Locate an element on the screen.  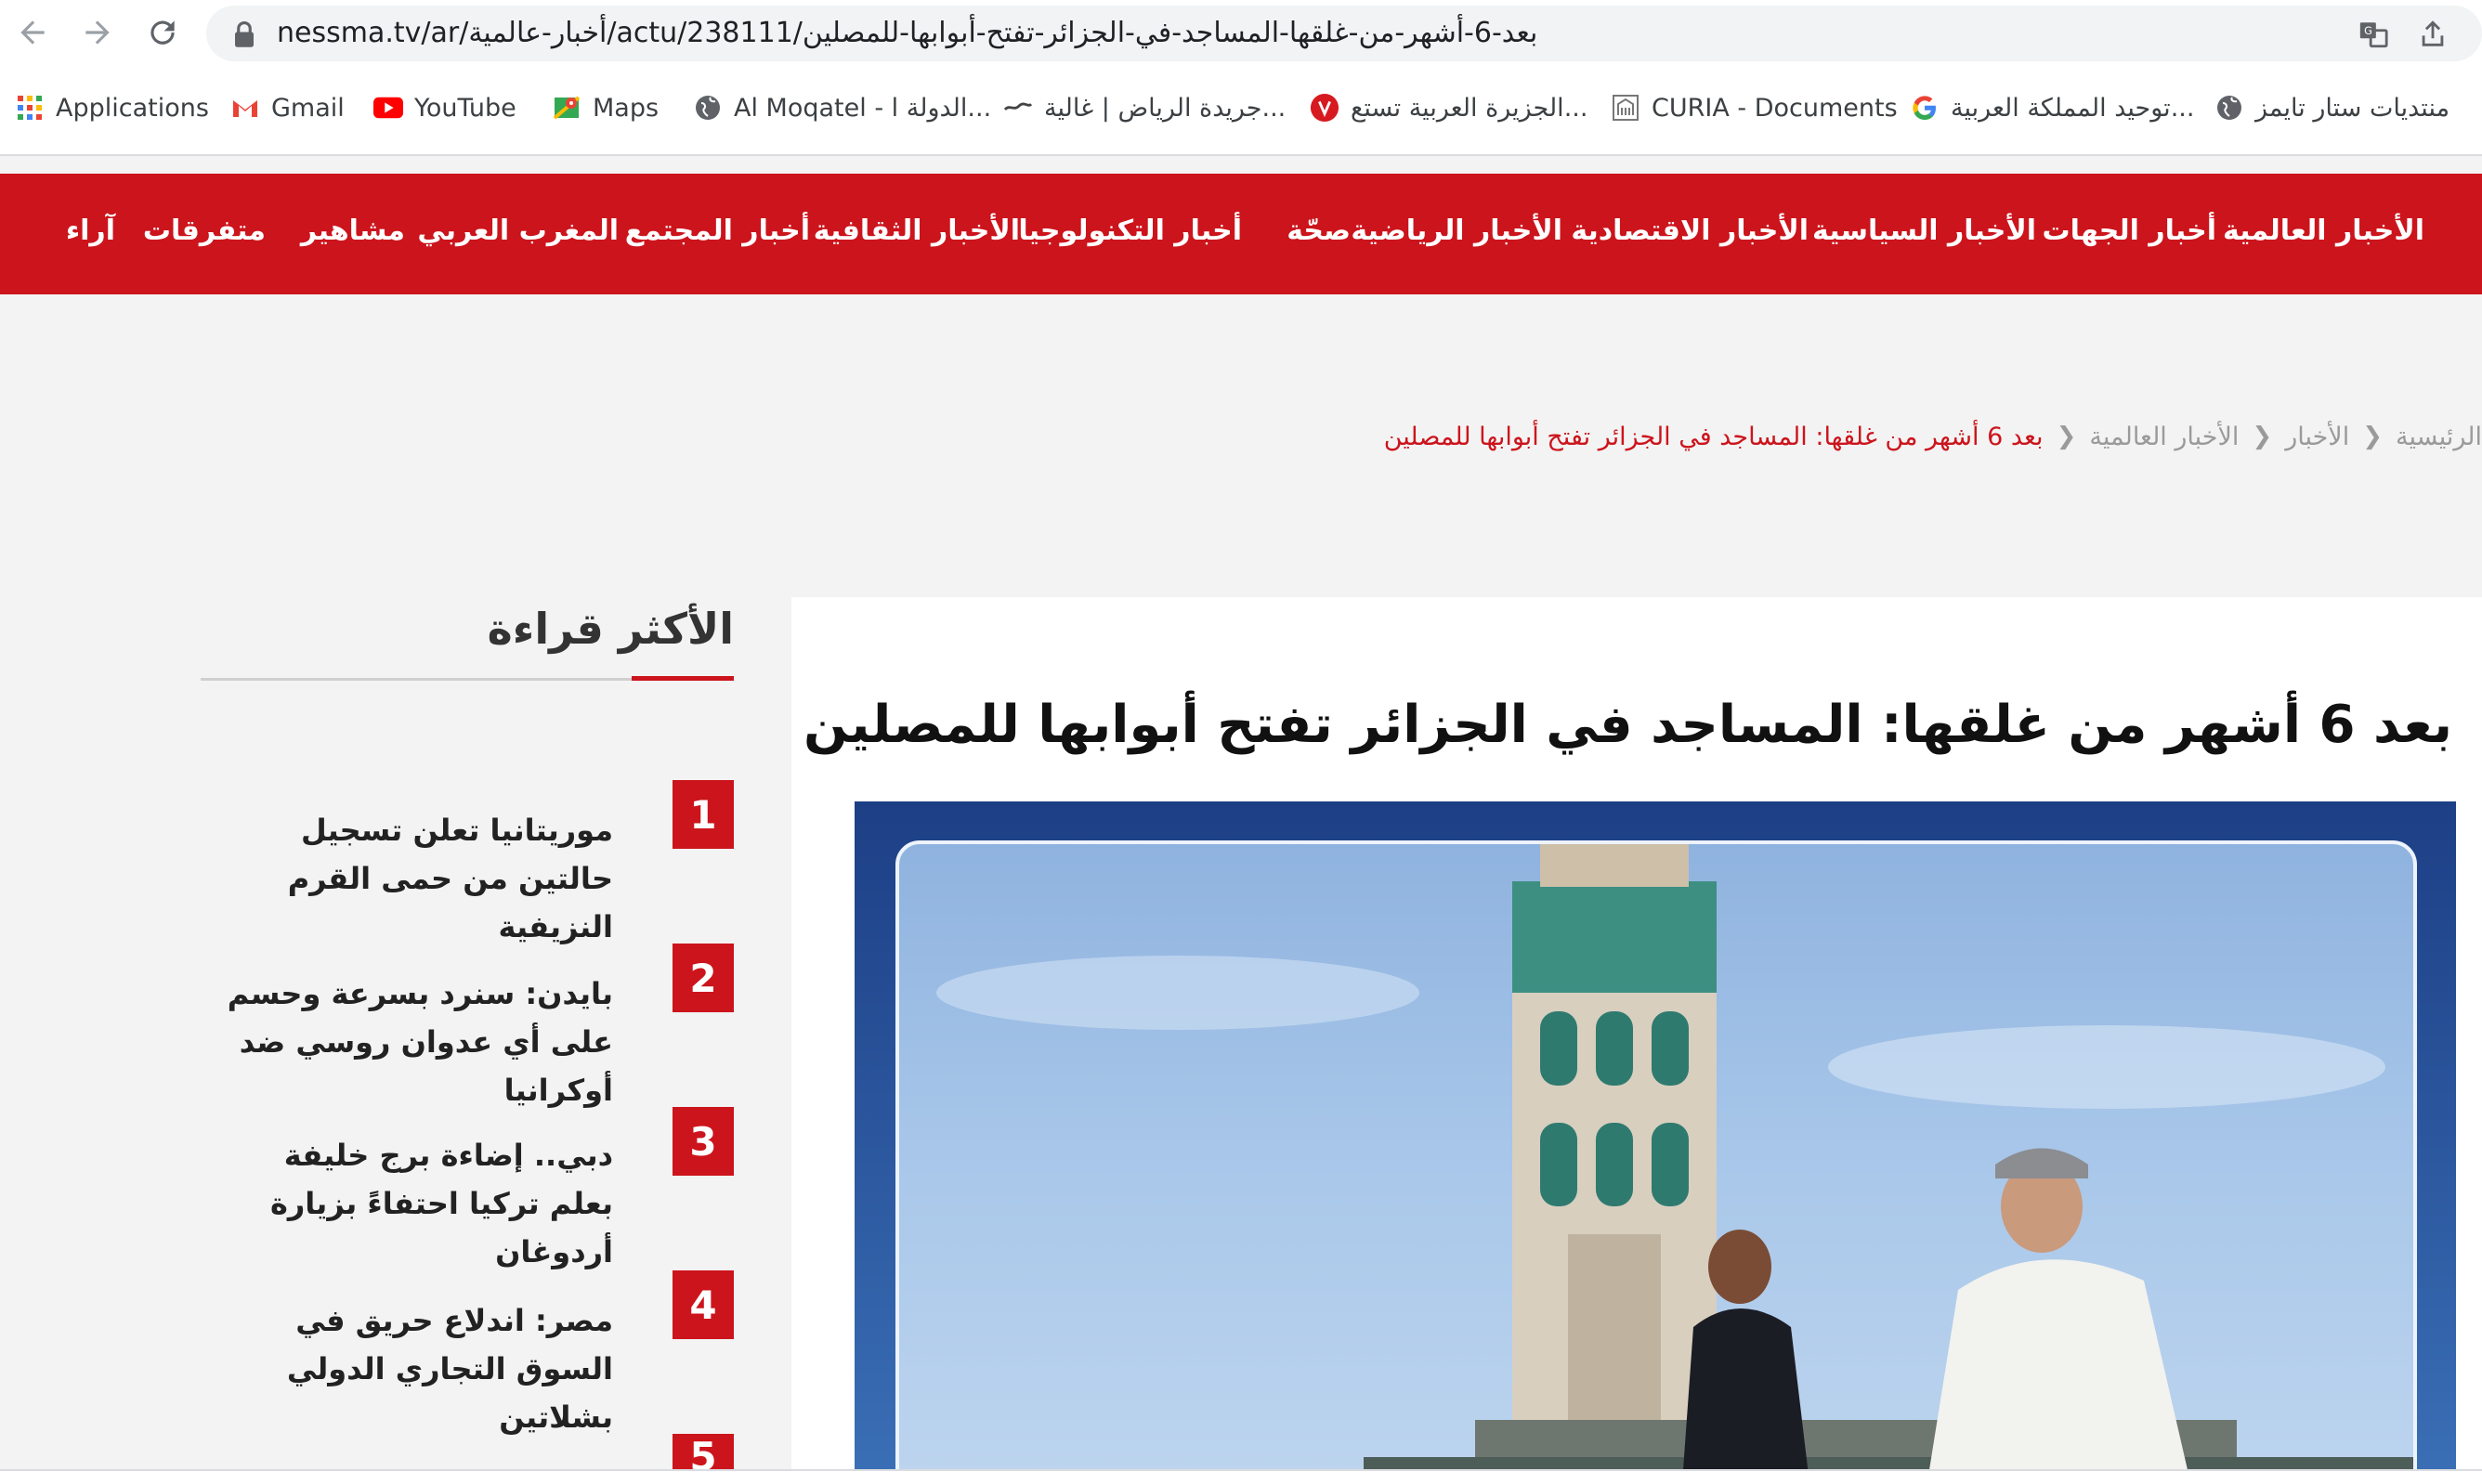
apps-grid-icon is located at coordinates (30, 108).